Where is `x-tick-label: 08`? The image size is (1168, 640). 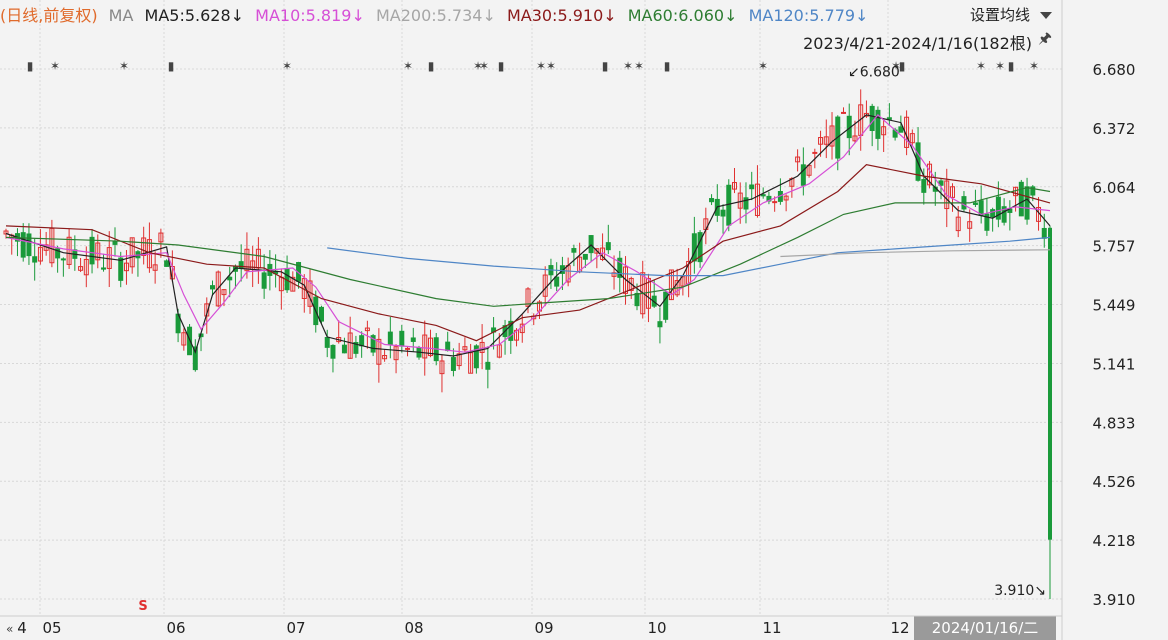 x-tick-label: 08 is located at coordinates (413, 628).